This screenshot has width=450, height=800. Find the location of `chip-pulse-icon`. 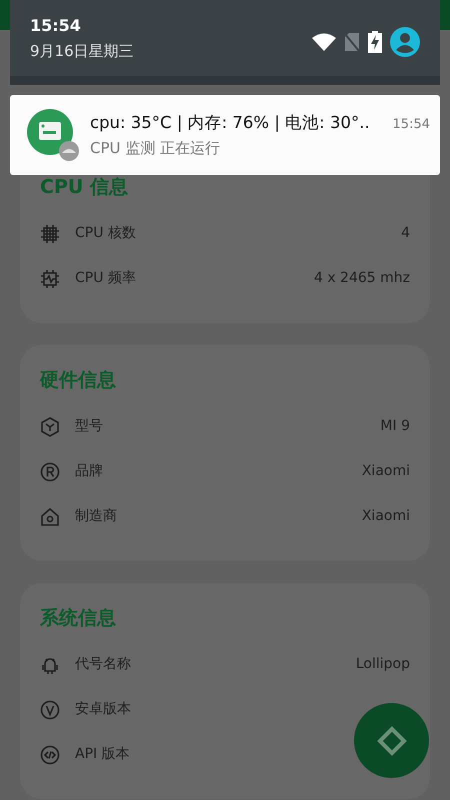

chip-pulse-icon is located at coordinates (50, 278).